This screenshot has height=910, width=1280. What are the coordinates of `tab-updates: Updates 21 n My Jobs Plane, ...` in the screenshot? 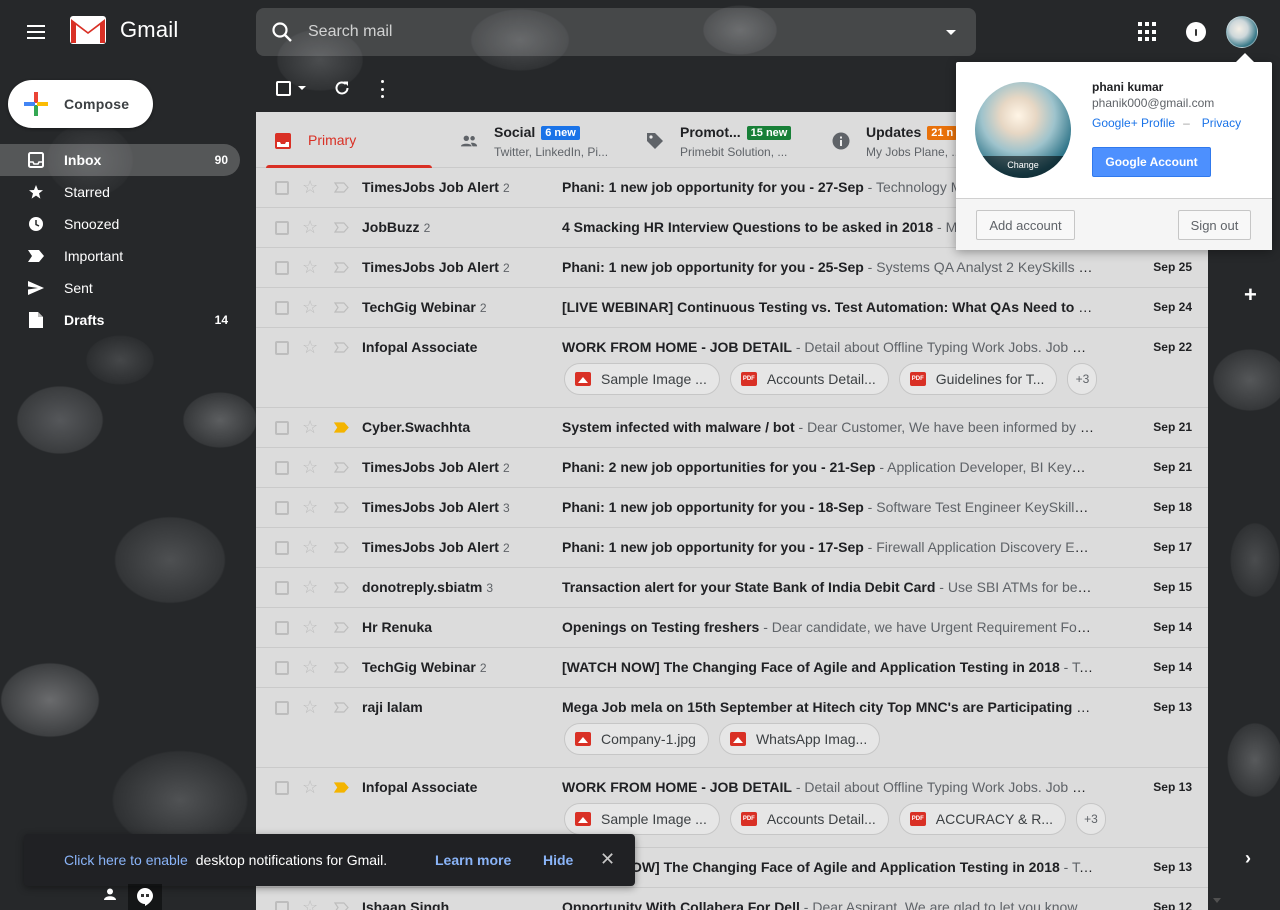 It's located at (887, 140).